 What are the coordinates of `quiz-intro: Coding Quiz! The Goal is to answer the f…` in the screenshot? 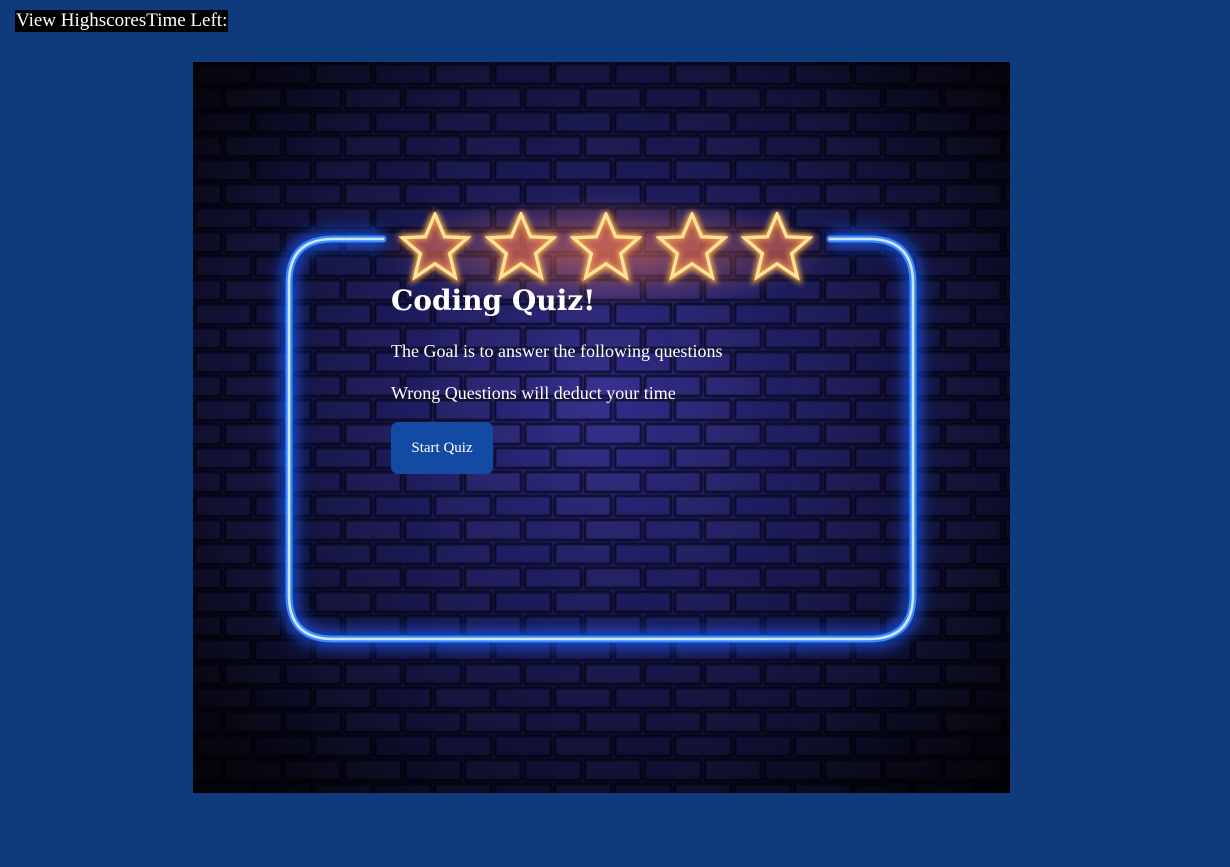 It's located at (556, 379).